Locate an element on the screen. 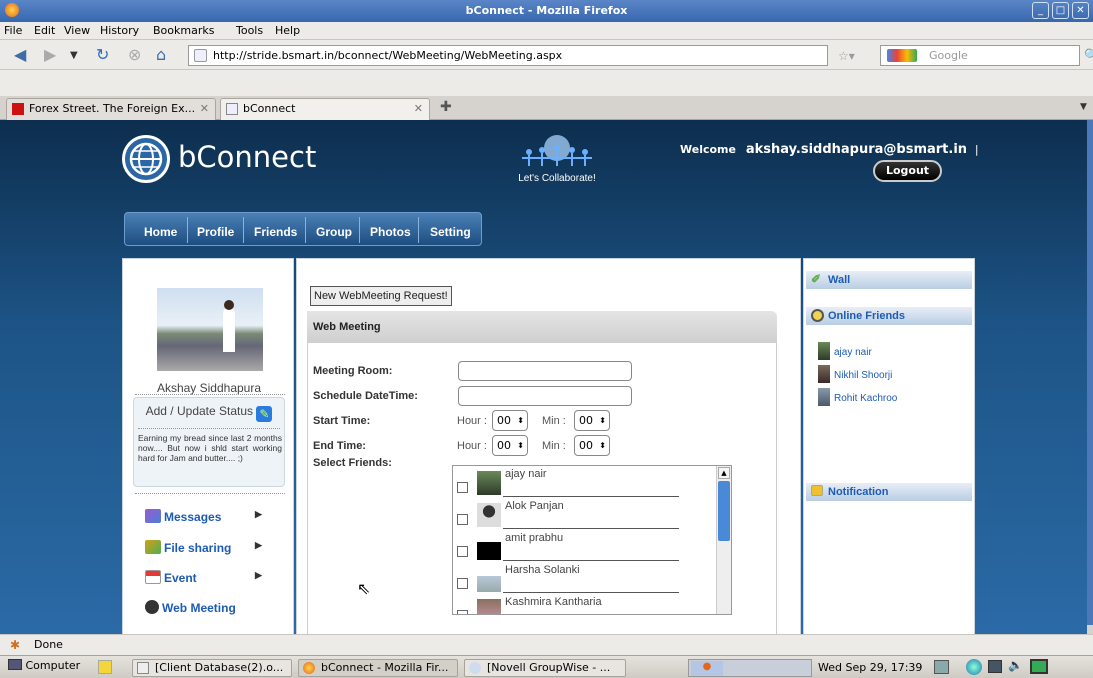 This screenshot has width=1093, height=678. online-friend-item: ajay nair is located at coordinates (845, 351).